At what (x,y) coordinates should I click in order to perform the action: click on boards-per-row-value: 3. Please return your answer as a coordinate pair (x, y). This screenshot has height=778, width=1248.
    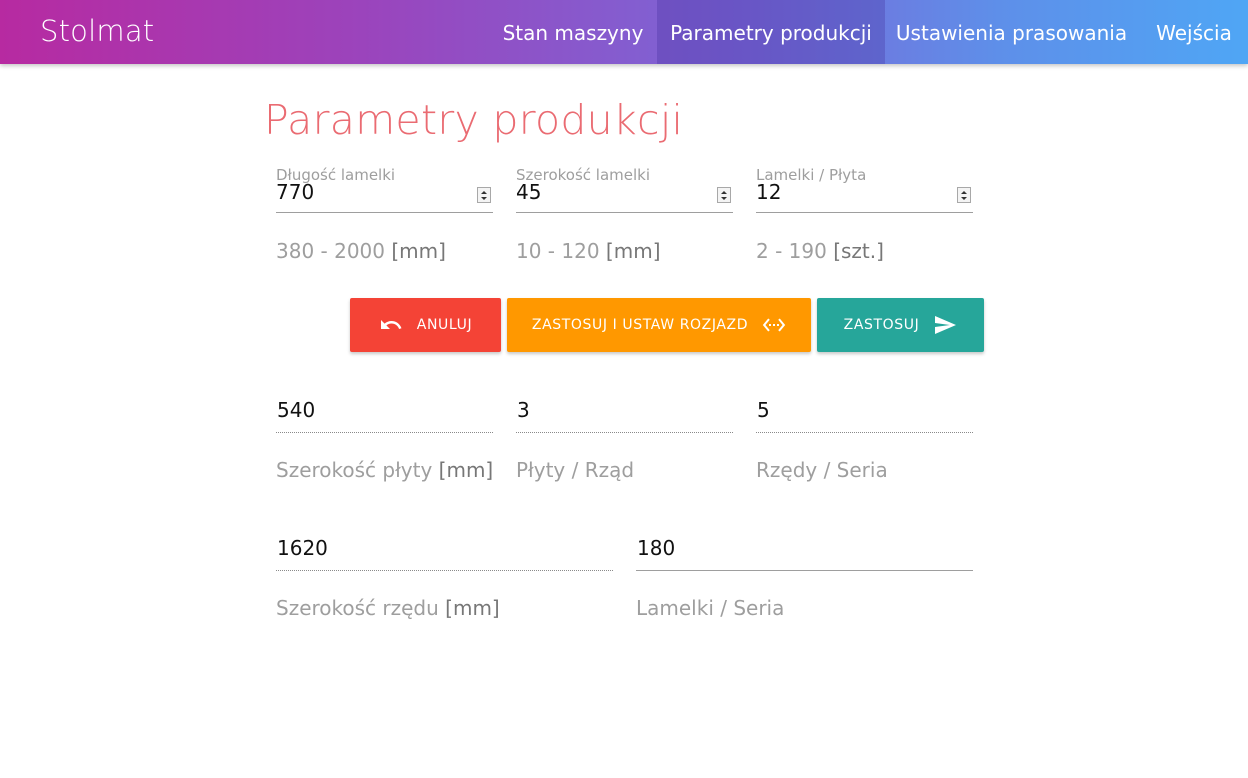
    Looking at the image, I should click on (523, 410).